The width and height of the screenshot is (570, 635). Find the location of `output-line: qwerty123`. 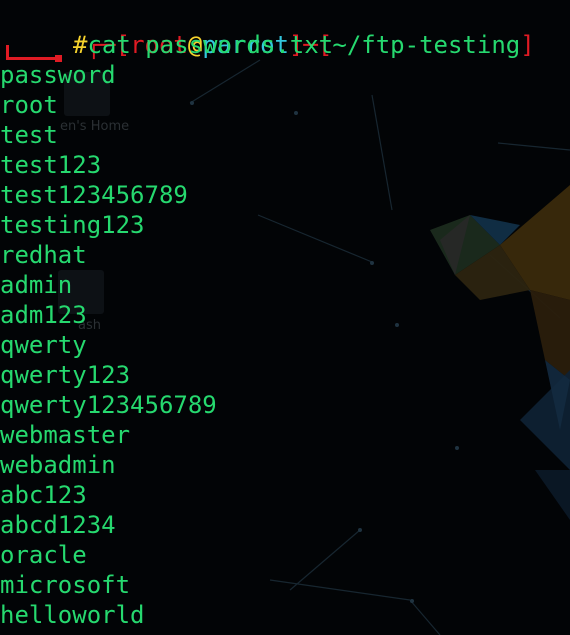

output-line: qwerty123 is located at coordinates (65, 375).